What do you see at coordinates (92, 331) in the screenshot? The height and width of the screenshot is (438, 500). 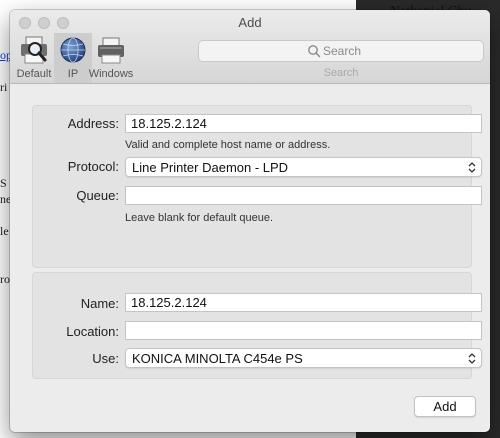 I see `location-label: Location:` at bounding box center [92, 331].